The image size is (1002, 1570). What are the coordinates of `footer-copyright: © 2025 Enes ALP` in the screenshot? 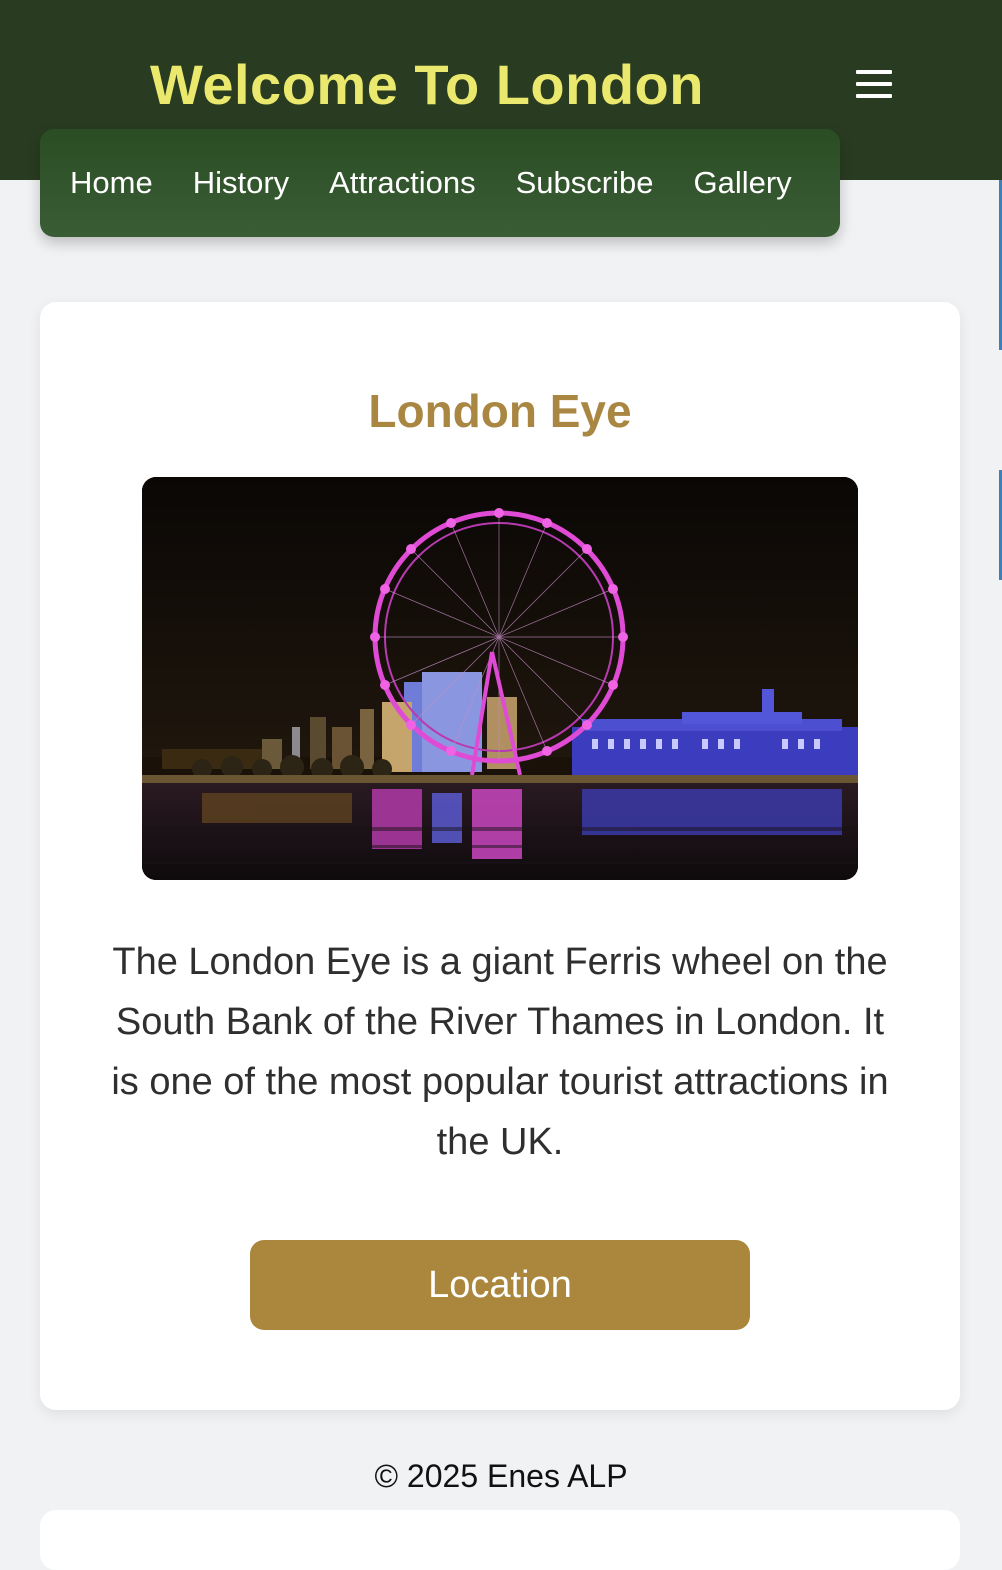 It's located at (501, 1476).